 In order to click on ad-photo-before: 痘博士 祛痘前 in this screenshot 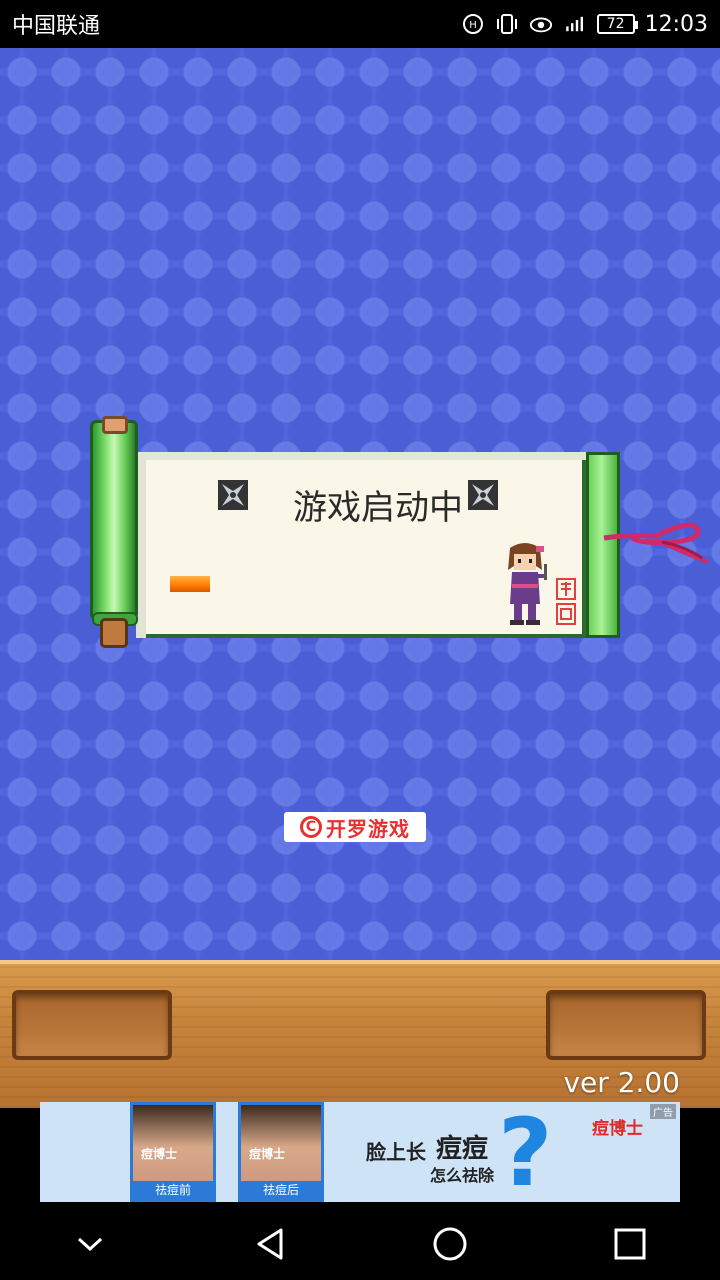, I will do `click(173, 1152)`.